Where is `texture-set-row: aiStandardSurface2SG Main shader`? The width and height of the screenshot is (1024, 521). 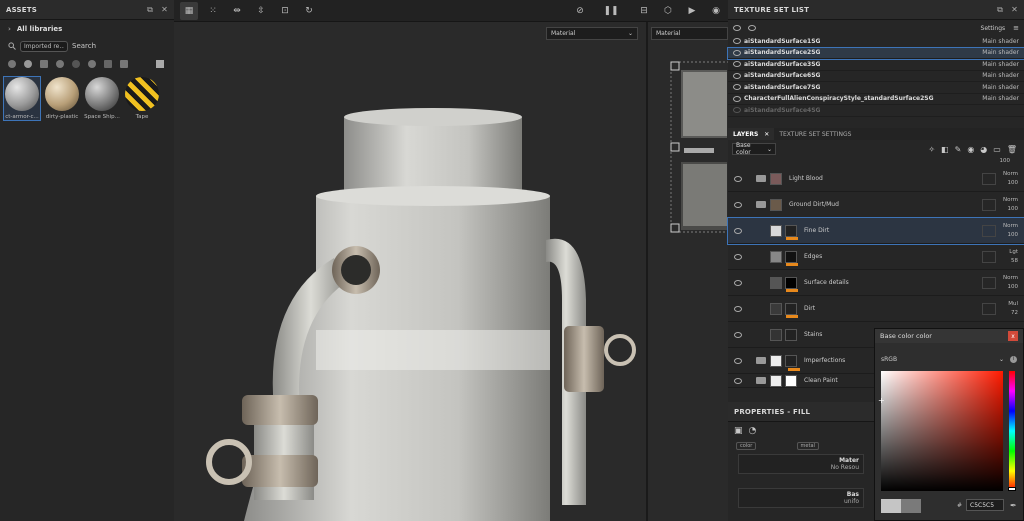 texture-set-row: aiStandardSurface2SG Main shader is located at coordinates (875, 53).